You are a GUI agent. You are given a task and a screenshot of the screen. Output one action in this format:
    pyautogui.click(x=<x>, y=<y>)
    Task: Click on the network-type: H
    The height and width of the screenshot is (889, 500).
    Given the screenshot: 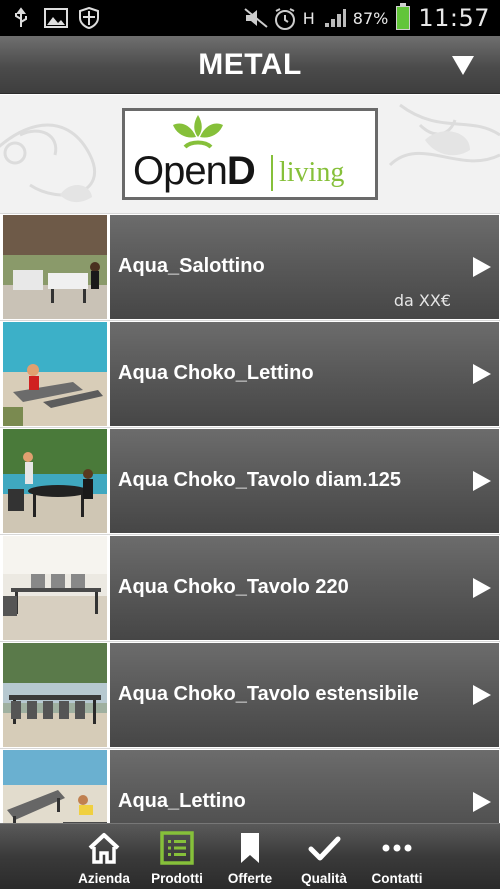 What is the action you would take?
    pyautogui.click(x=308, y=18)
    